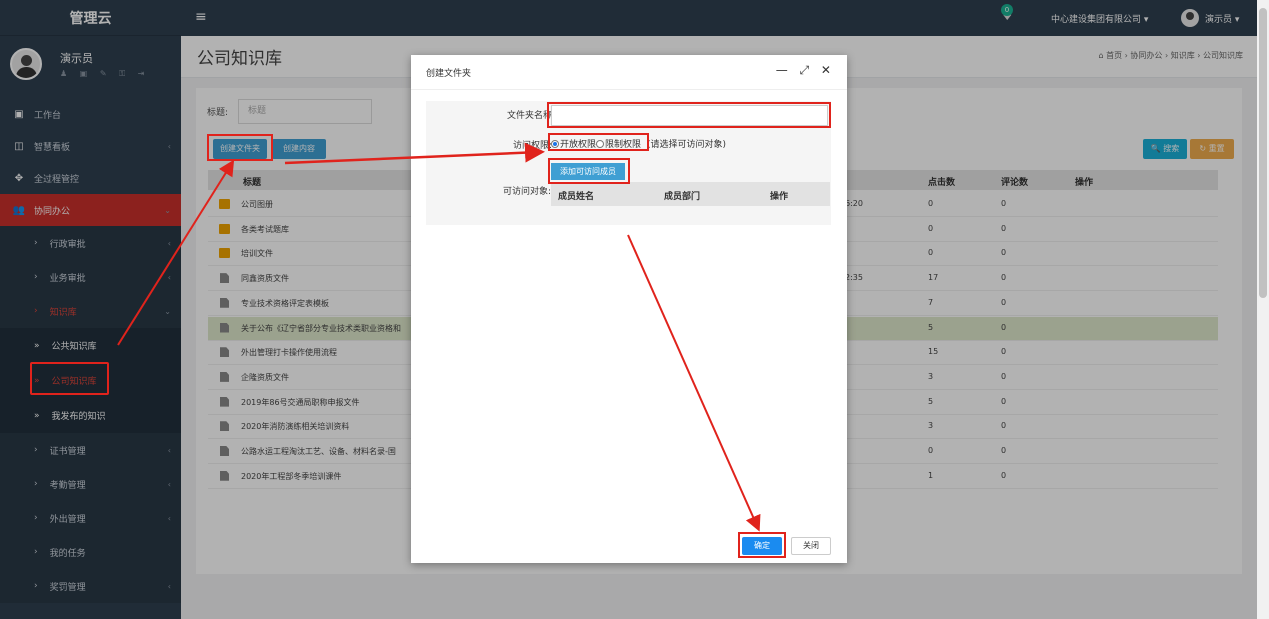 The image size is (1269, 619). What do you see at coordinates (682, 197) in the screenshot?
I see `column-member-dept: 成员部门` at bounding box center [682, 197].